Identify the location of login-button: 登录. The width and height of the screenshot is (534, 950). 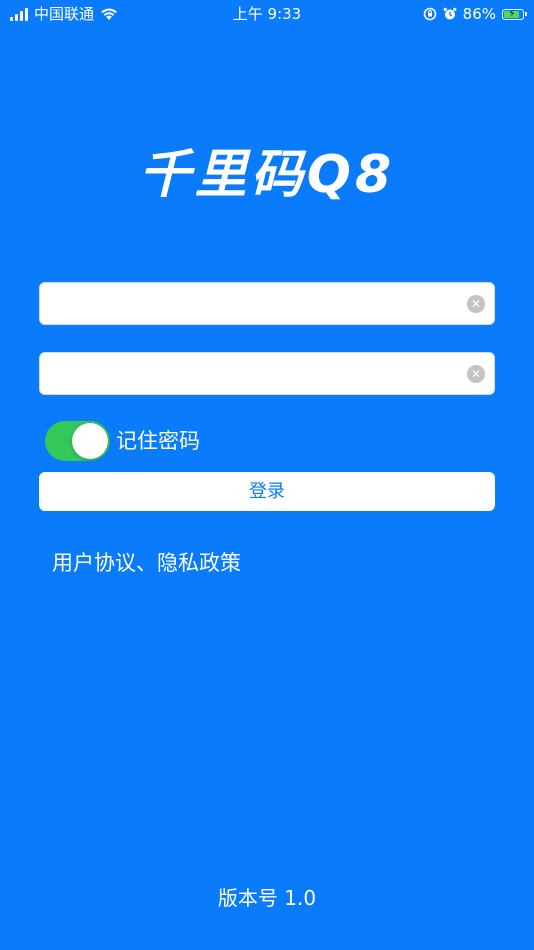
(267, 491).